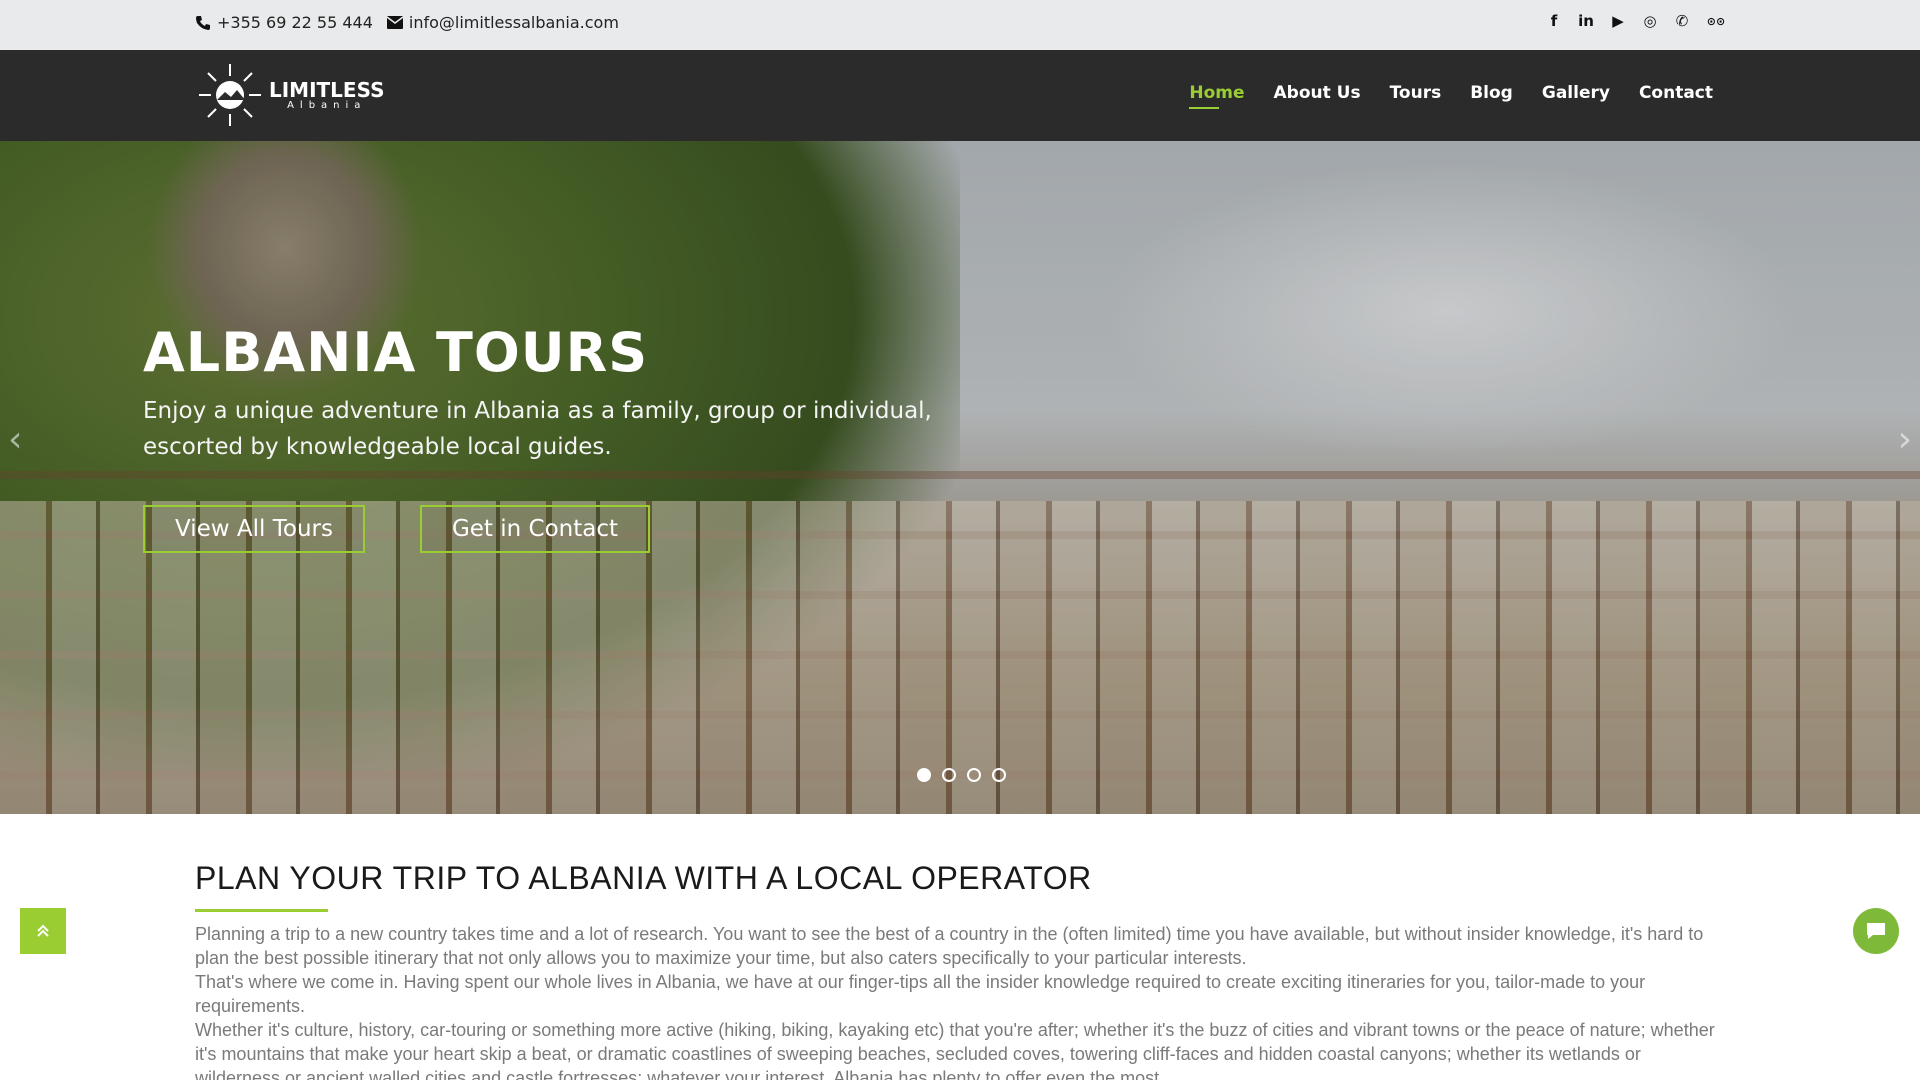 This screenshot has width=1920, height=1080. What do you see at coordinates (1650, 21) in the screenshot?
I see `instagram-icon: ◎` at bounding box center [1650, 21].